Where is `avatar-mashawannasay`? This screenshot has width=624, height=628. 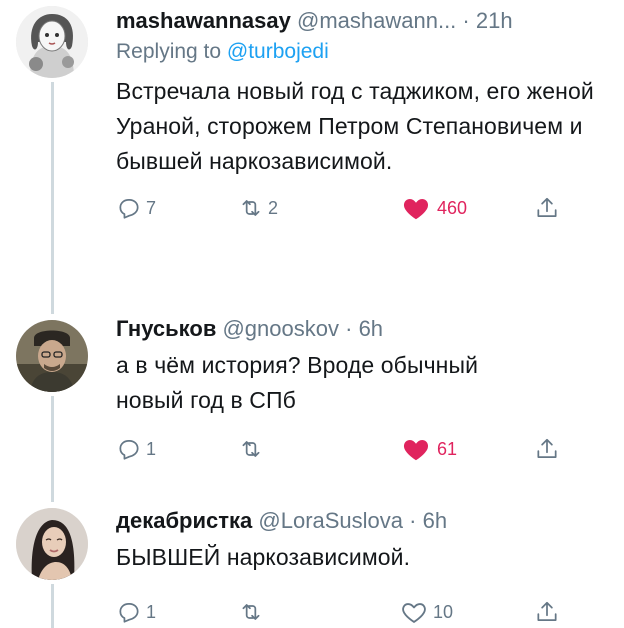 avatar-mashawannasay is located at coordinates (52, 42).